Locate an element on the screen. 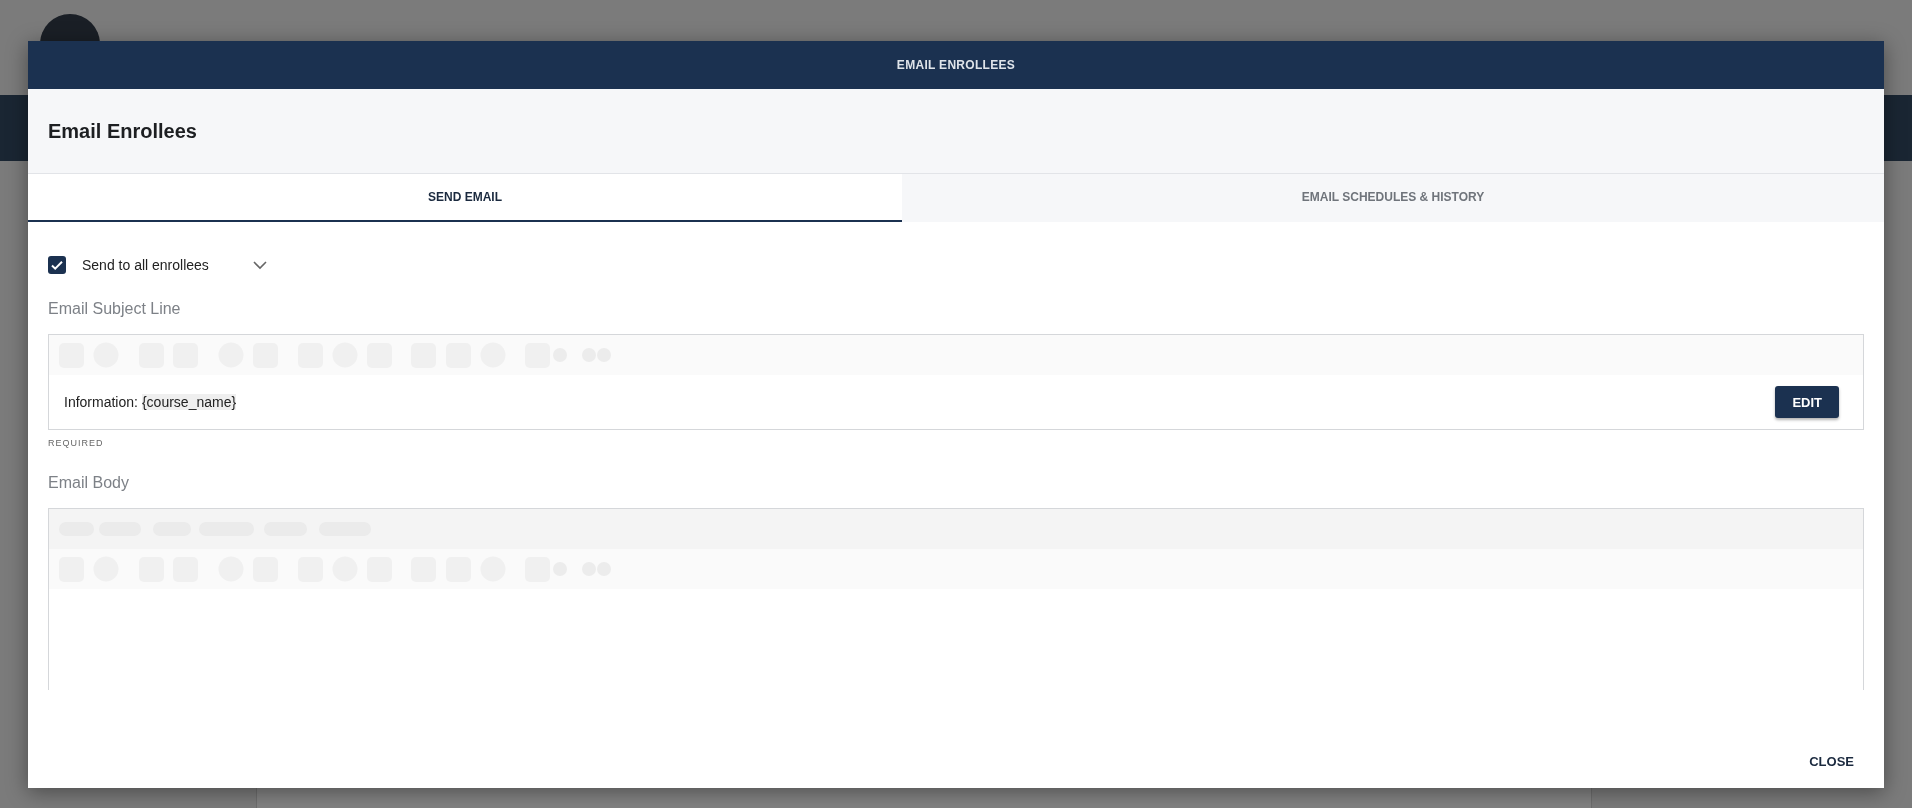 Image resolution: width=1912 pixels, height=808 pixels. helper-text: REQUIRED is located at coordinates (76, 443).